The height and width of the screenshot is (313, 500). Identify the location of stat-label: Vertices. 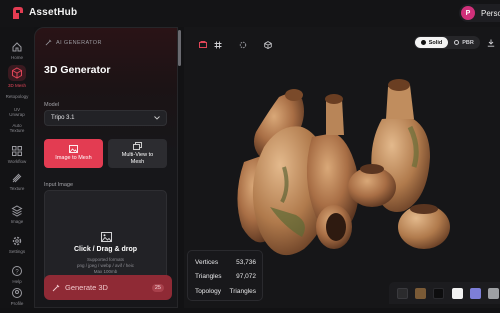
(207, 262).